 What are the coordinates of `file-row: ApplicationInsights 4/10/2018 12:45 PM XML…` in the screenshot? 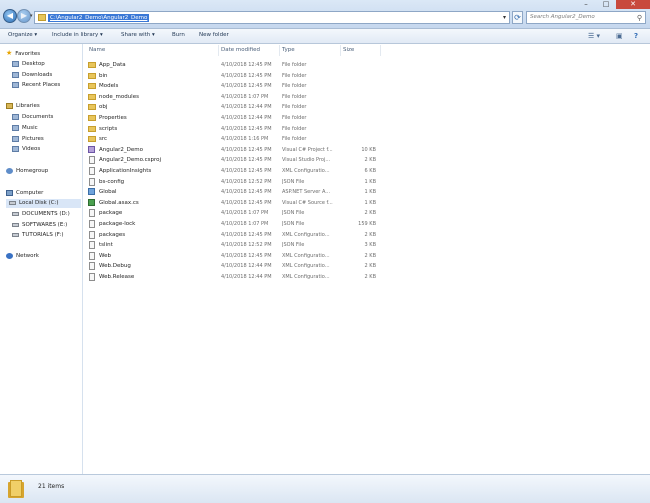 It's located at (367, 171).